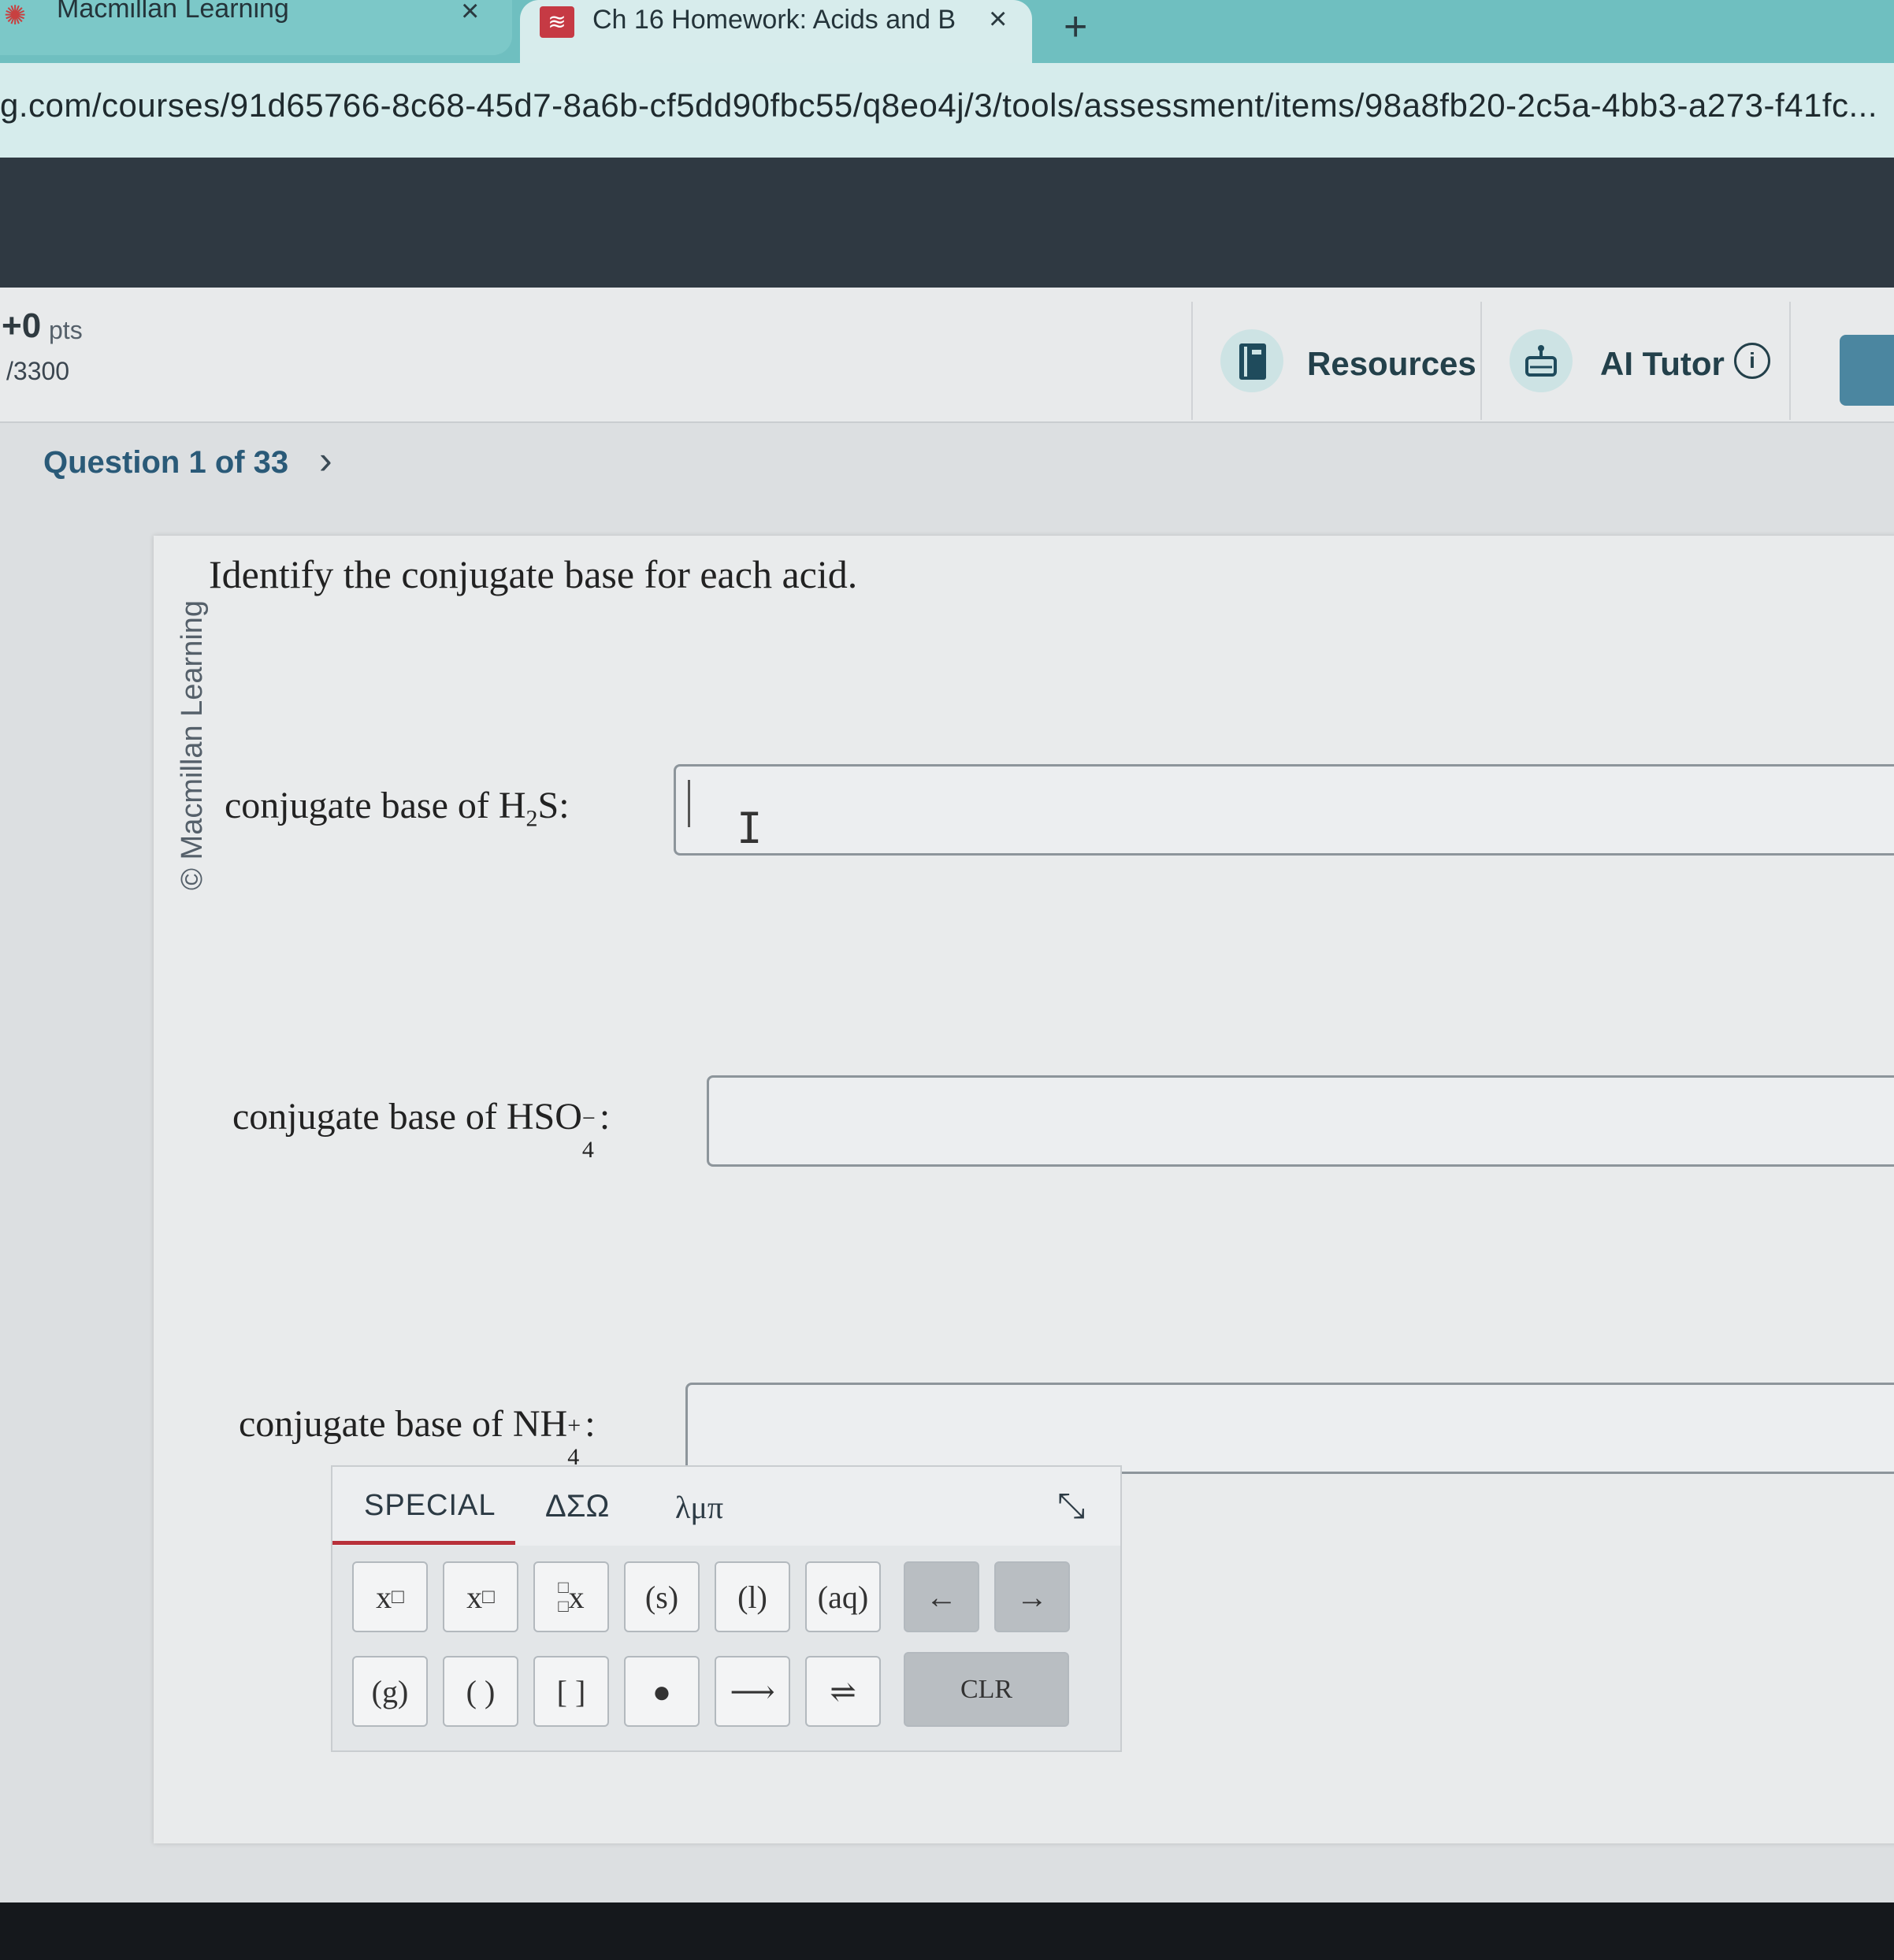 The image size is (1894, 1960). What do you see at coordinates (66, 330) in the screenshot?
I see `points-unit: pts` at bounding box center [66, 330].